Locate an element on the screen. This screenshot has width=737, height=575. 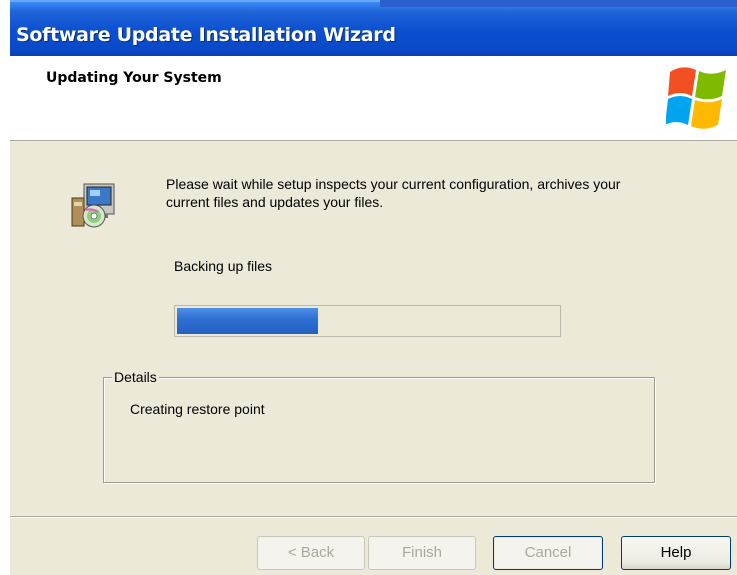
progress-bar is located at coordinates (367, 321).